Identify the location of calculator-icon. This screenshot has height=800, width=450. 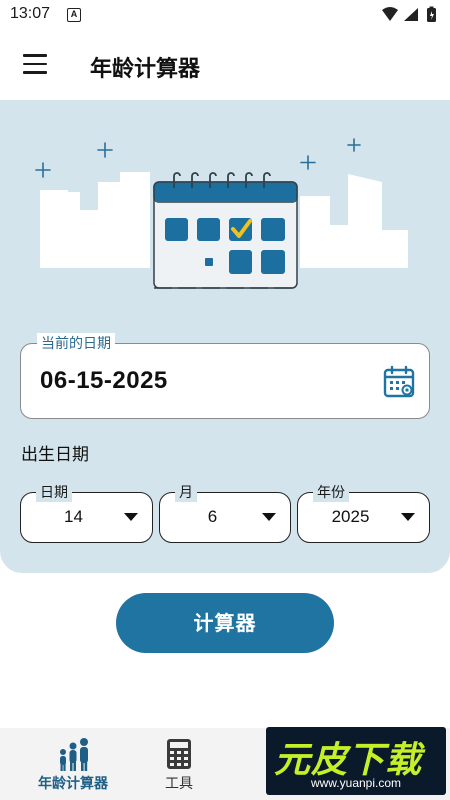
(179, 754).